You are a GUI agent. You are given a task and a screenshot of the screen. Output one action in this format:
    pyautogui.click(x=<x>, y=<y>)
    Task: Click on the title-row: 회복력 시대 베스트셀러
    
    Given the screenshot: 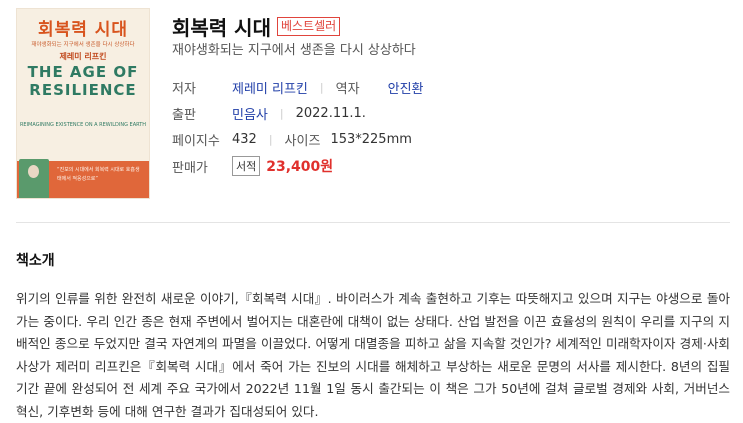 What is the action you would take?
    pyautogui.click(x=256, y=26)
    